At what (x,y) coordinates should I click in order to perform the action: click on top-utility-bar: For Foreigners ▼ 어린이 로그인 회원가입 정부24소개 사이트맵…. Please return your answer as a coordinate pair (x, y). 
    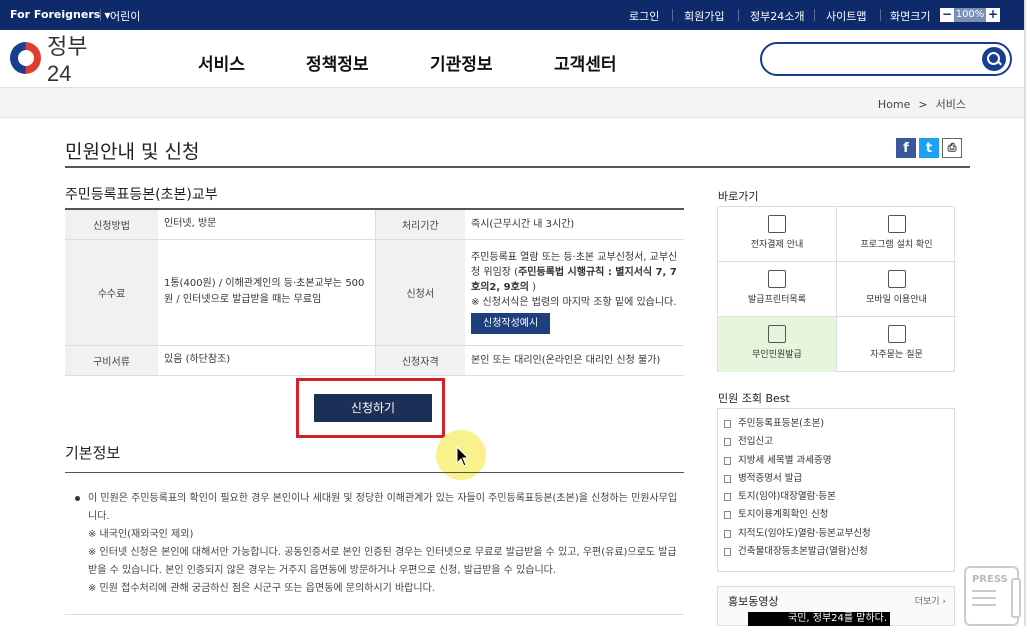
    Looking at the image, I should click on (513, 15).